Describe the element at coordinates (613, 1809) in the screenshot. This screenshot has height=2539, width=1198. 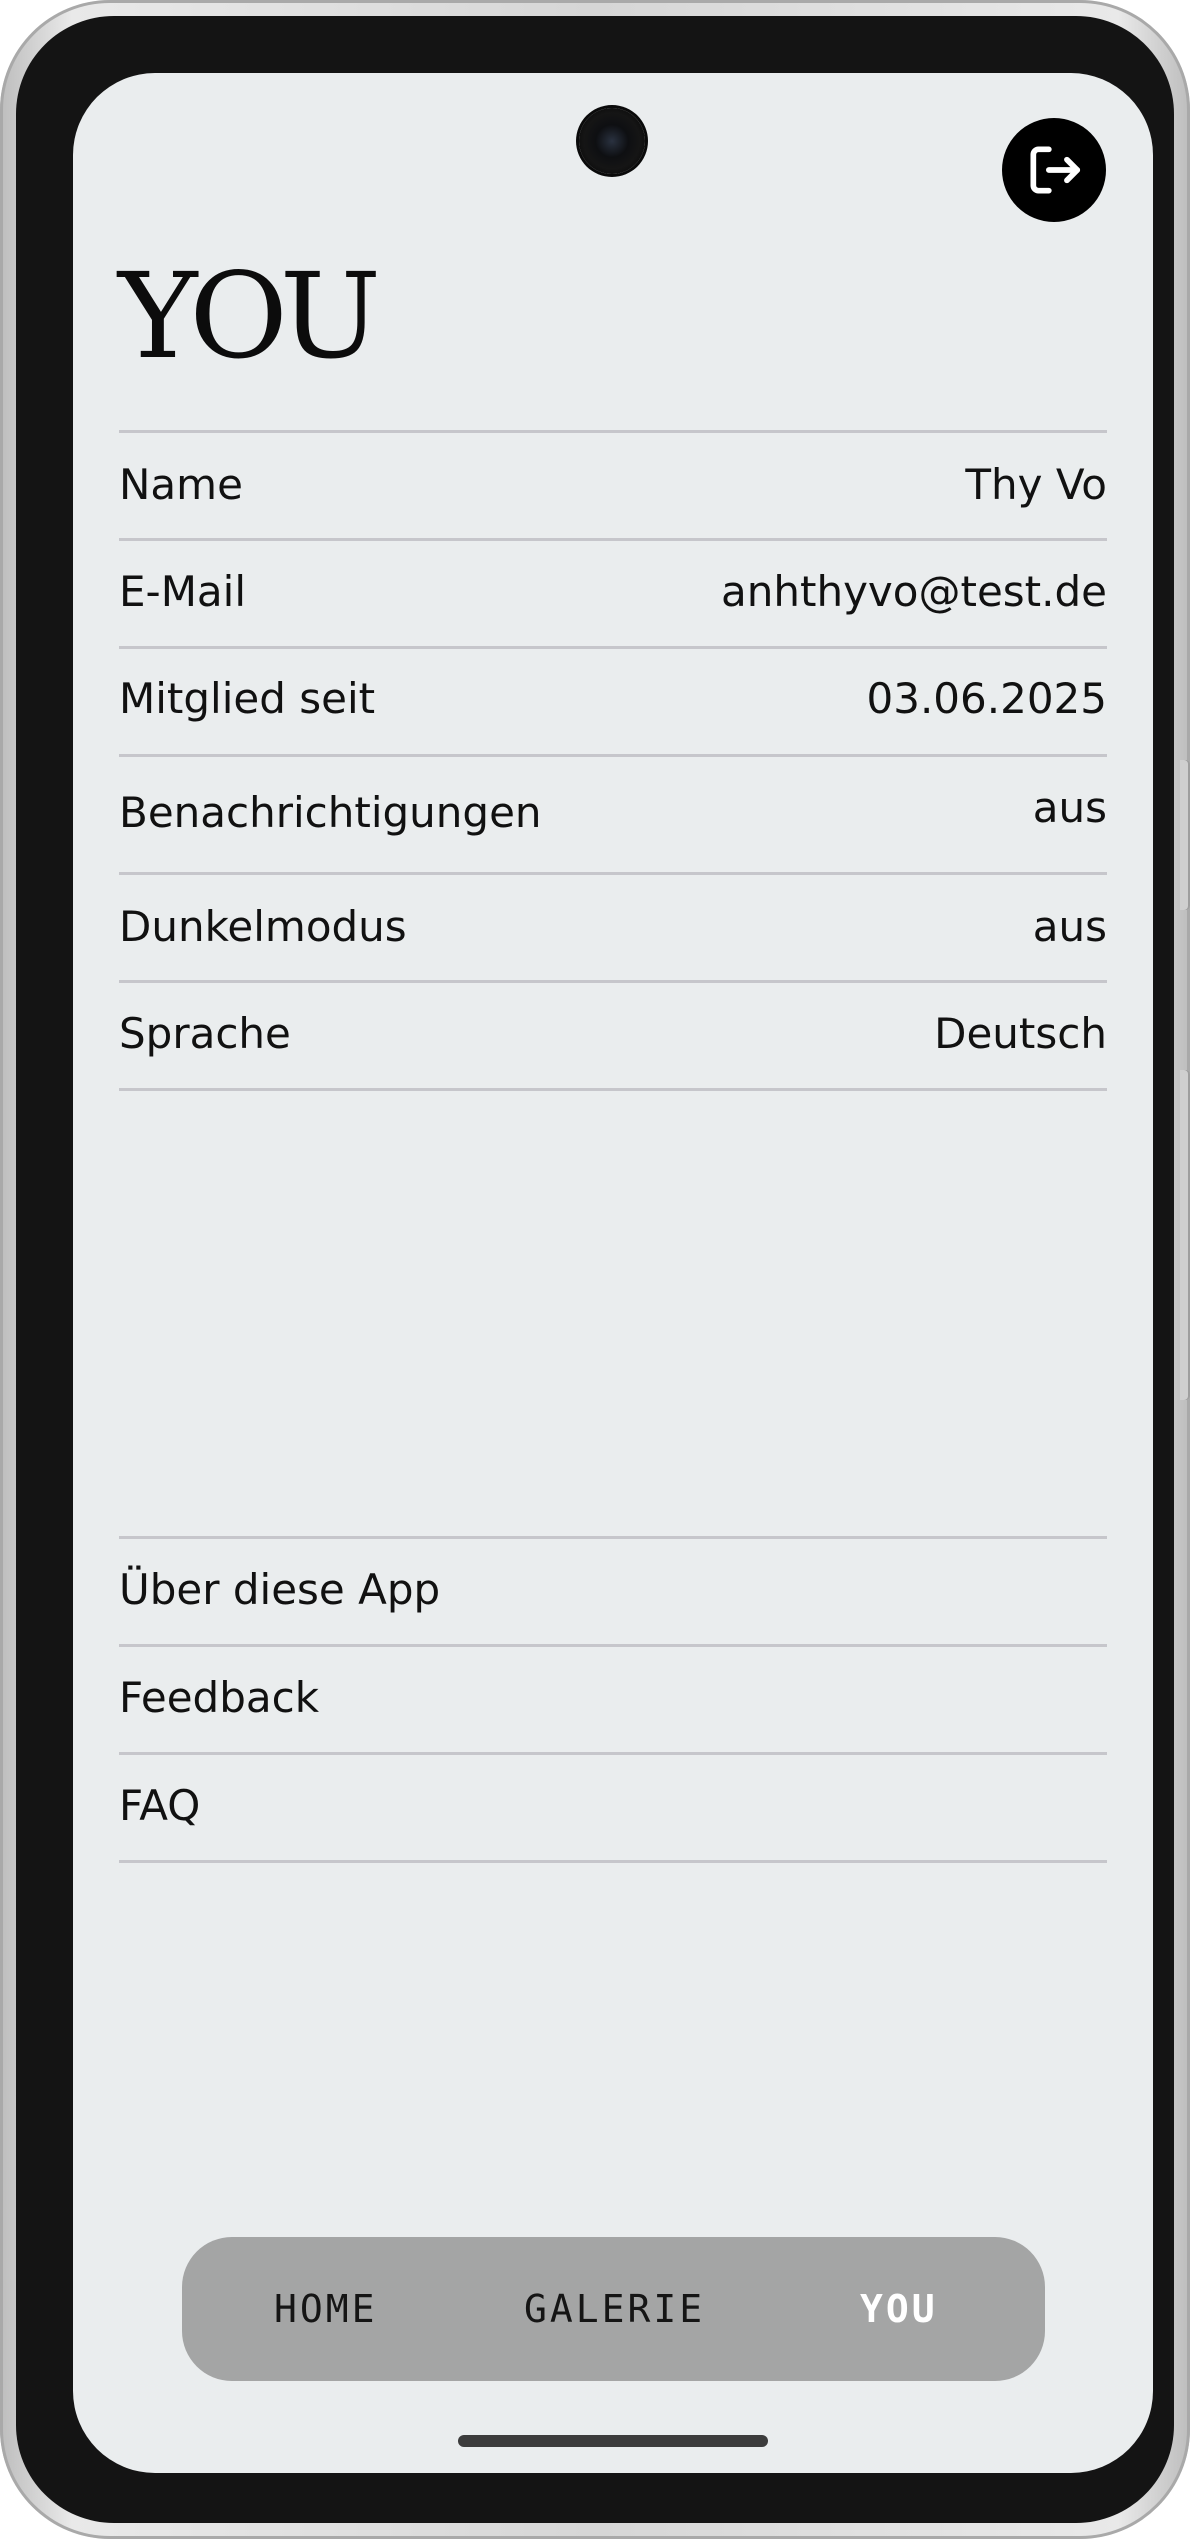
I see `link-faq: FAQ` at that location.